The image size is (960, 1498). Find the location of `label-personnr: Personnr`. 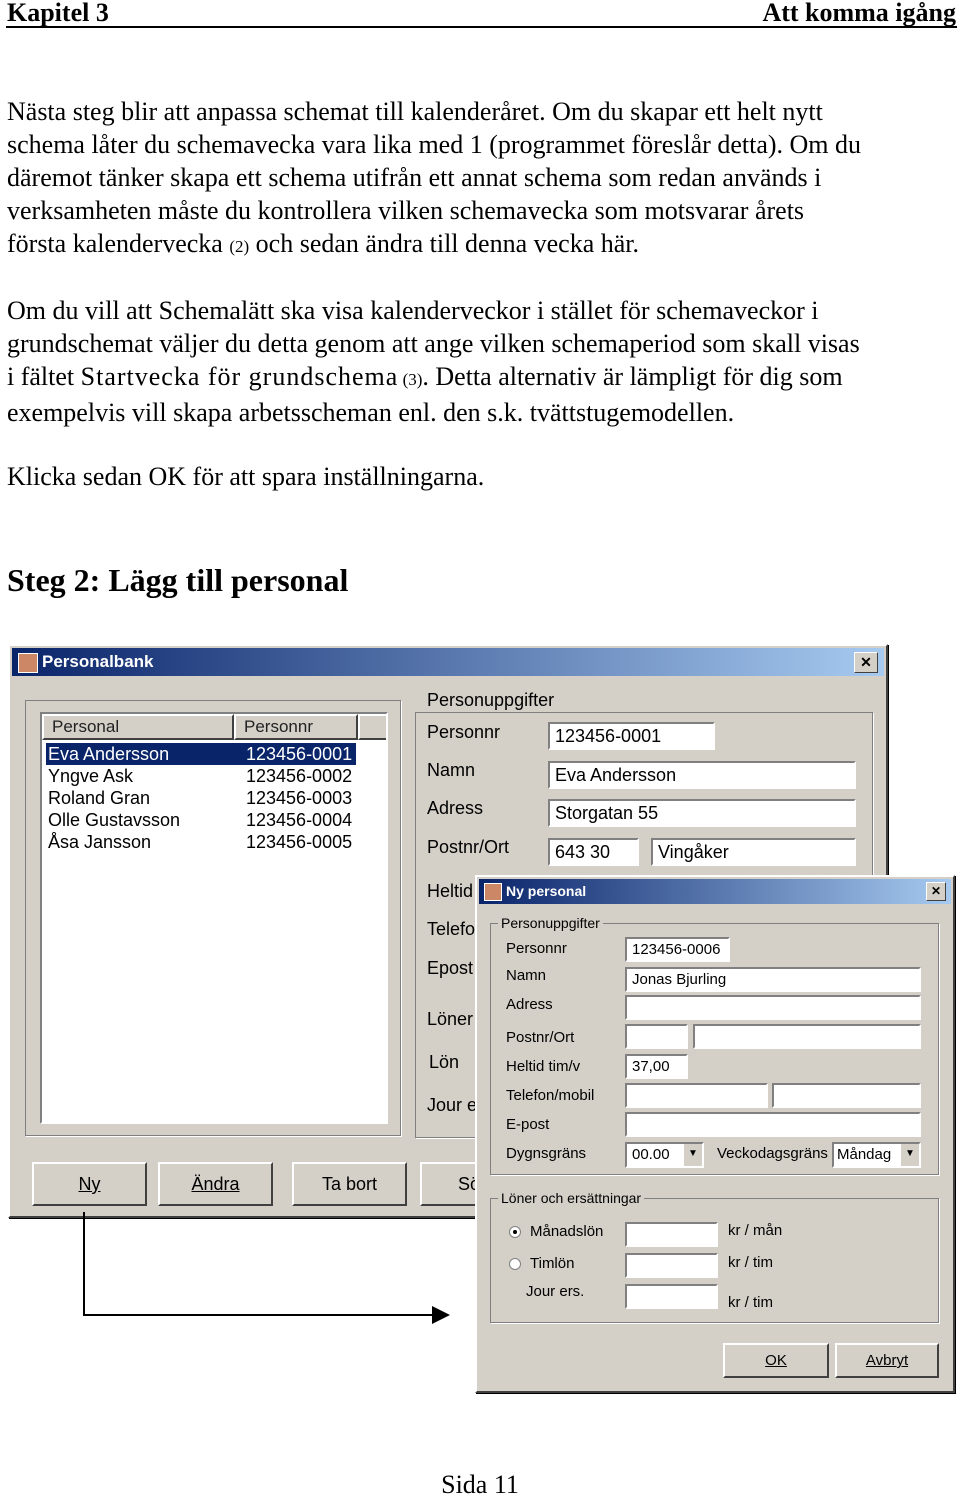

label-personnr: Personnr is located at coordinates (536, 948).